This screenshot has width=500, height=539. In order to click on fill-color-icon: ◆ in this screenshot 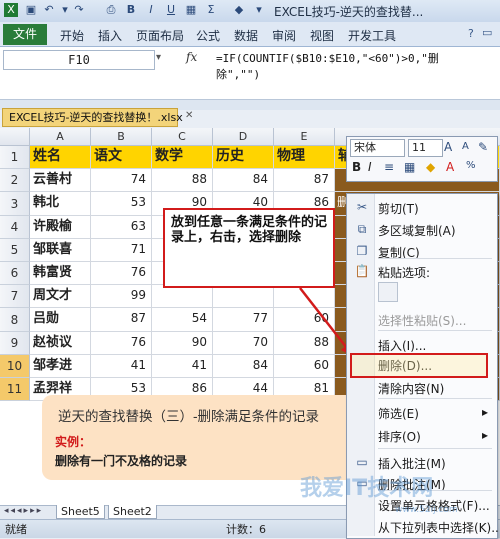, I will do `click(430, 167)`.